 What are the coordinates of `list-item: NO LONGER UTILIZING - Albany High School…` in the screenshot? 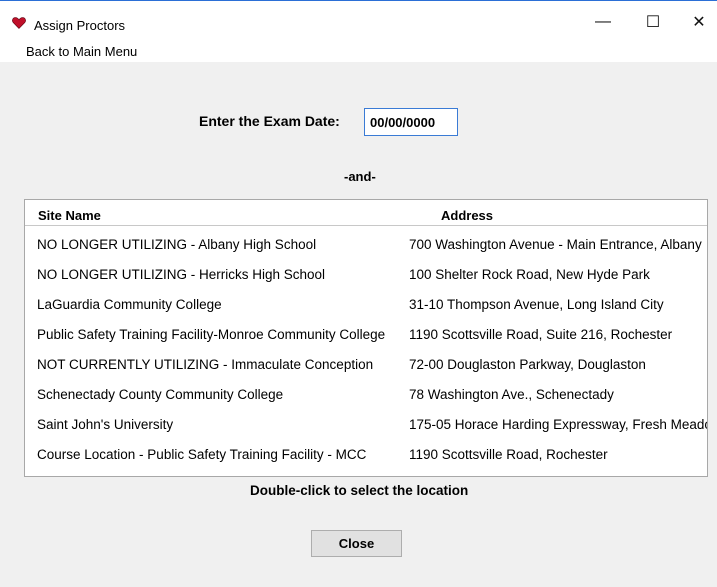 It's located at (366, 245).